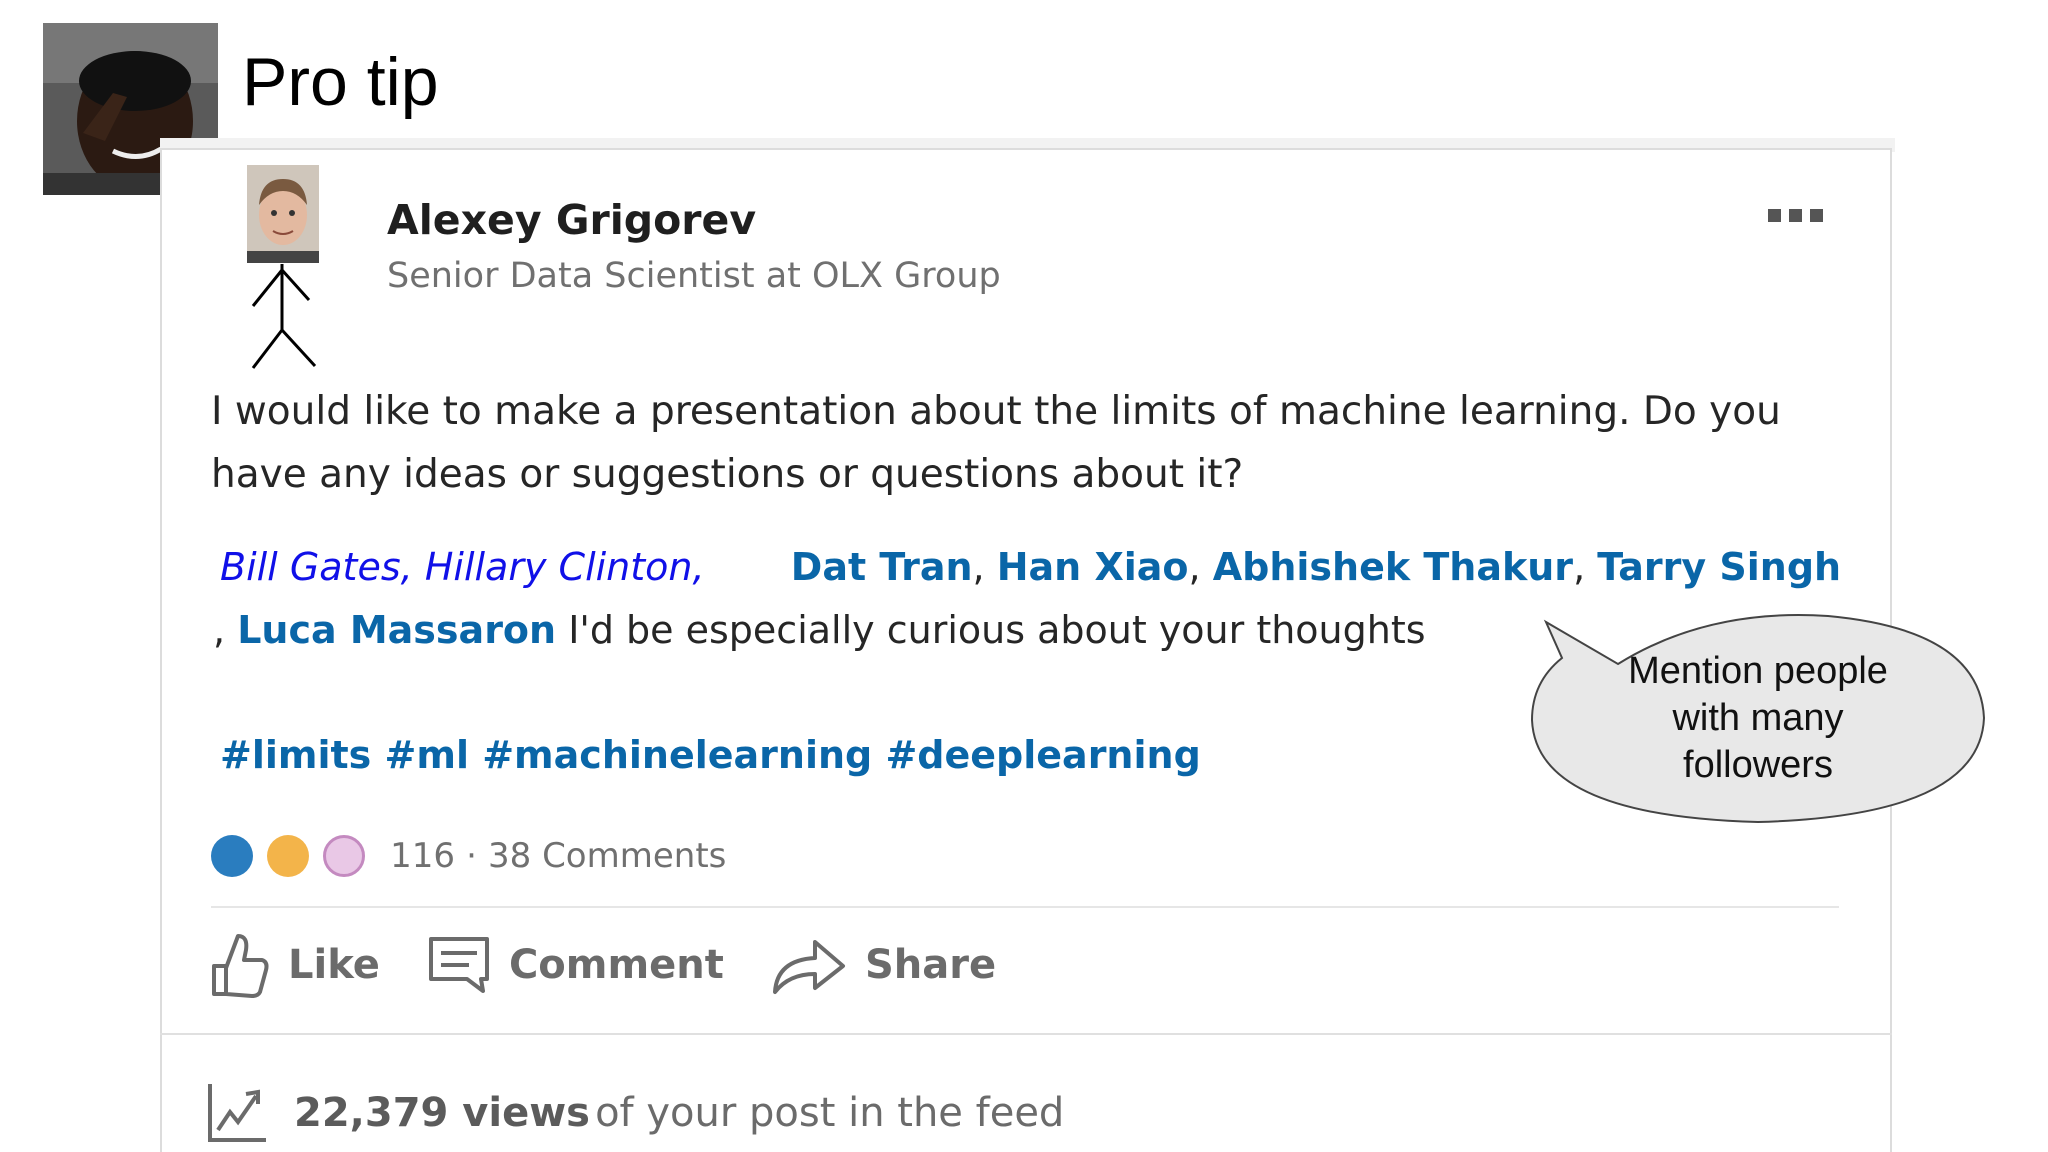 The image size is (2048, 1152). Describe the element at coordinates (571, 220) in the screenshot. I see `author-name: Alexey Grigorev` at that location.